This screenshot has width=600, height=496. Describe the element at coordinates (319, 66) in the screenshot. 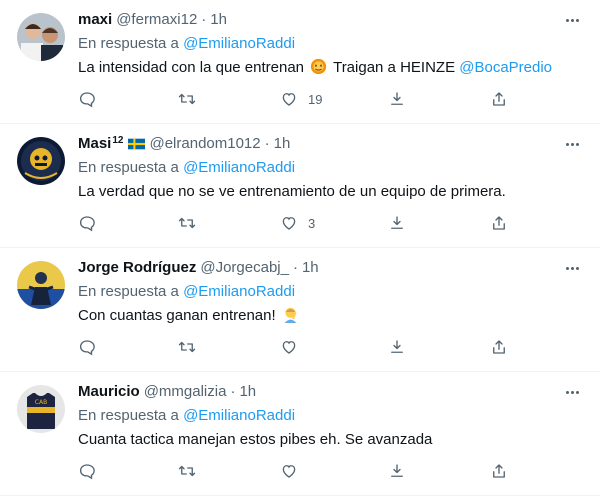

I see `hot-face-emoji-icon` at that location.